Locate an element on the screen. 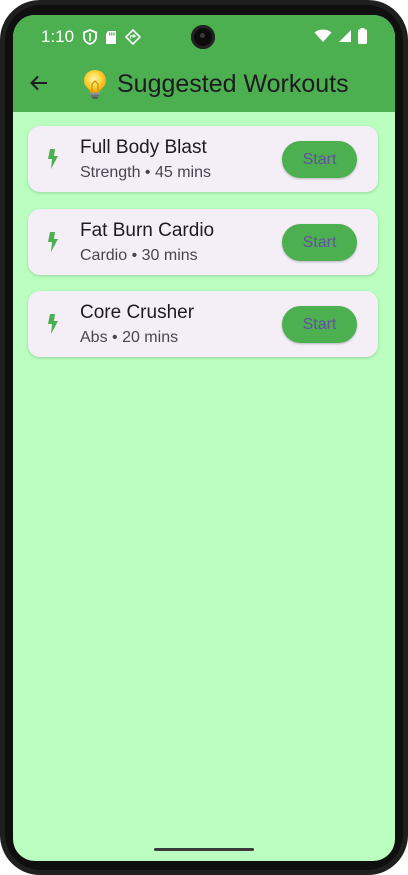 The width and height of the screenshot is (408, 875). battery-icon is located at coordinates (362, 36).